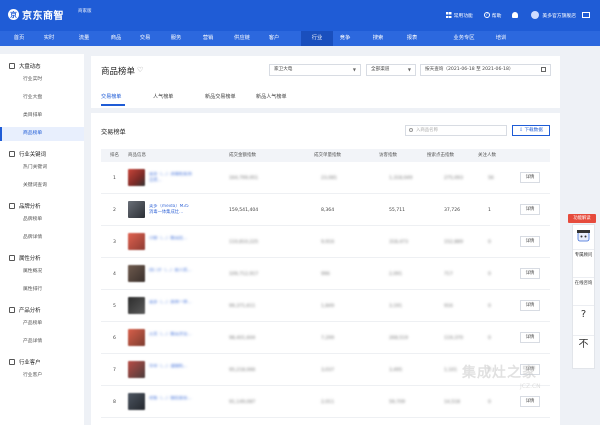  What do you see at coordinates (25, 310) in the screenshot?
I see `sidebar-group-4: 产品分析` at bounding box center [25, 310].